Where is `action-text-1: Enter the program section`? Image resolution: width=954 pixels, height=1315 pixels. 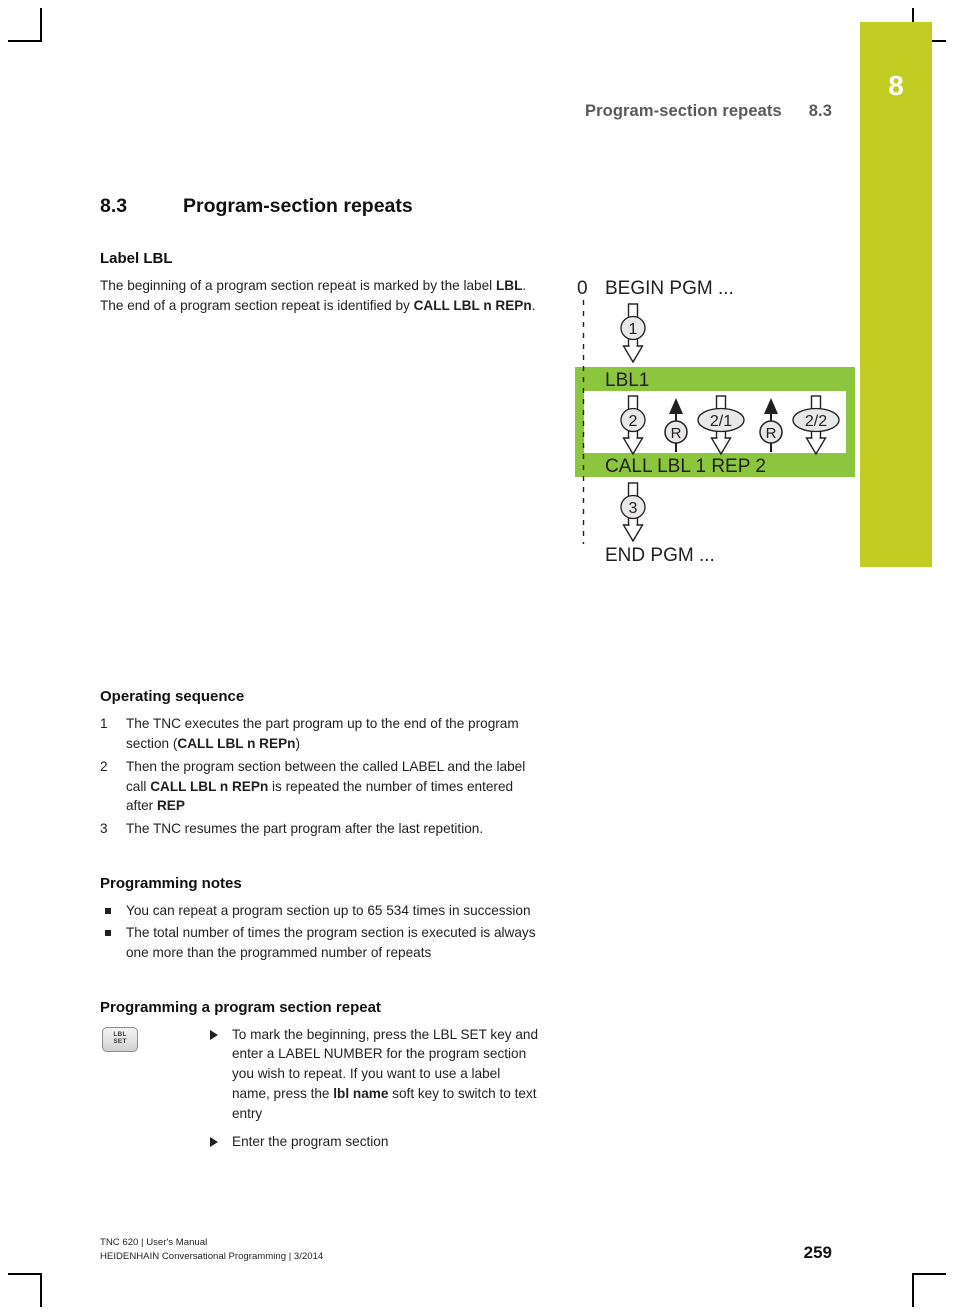
action-text-1: Enter the program section is located at coordinates (310, 1142).